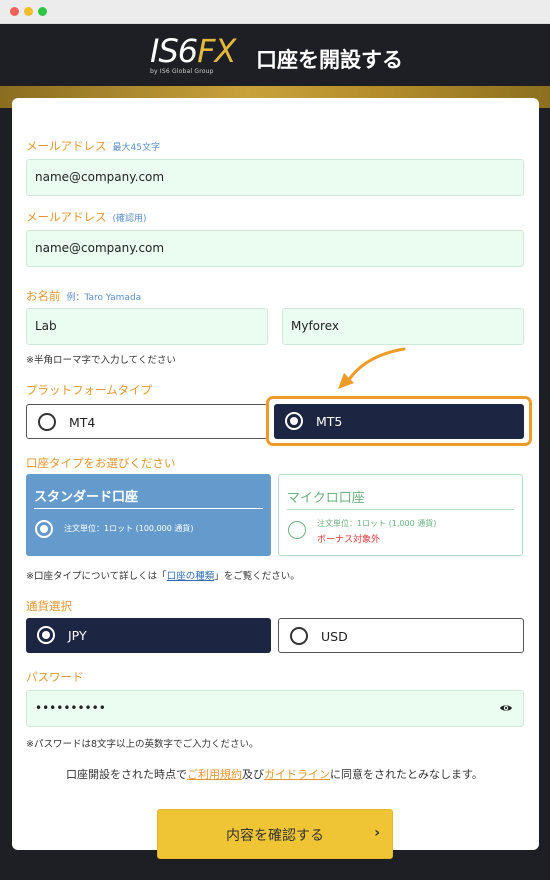 This screenshot has width=550, height=880. I want to click on micro-desc: 注文単位：1ロット (1,000 通貨), so click(377, 523).